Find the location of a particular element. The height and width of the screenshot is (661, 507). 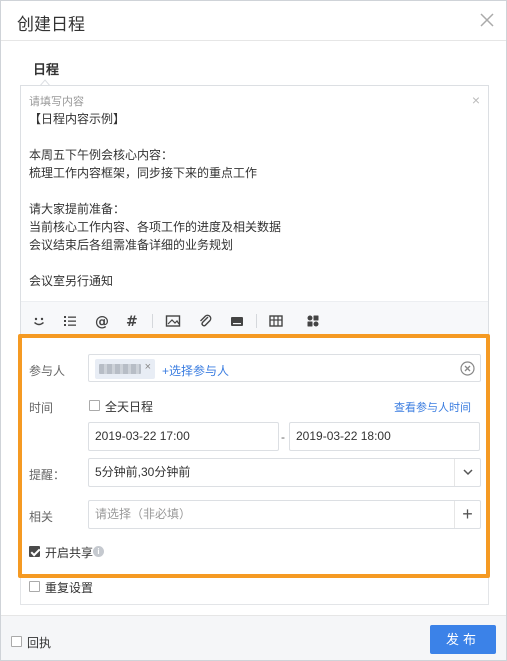

editor-toolbar: @ # is located at coordinates (254, 320).